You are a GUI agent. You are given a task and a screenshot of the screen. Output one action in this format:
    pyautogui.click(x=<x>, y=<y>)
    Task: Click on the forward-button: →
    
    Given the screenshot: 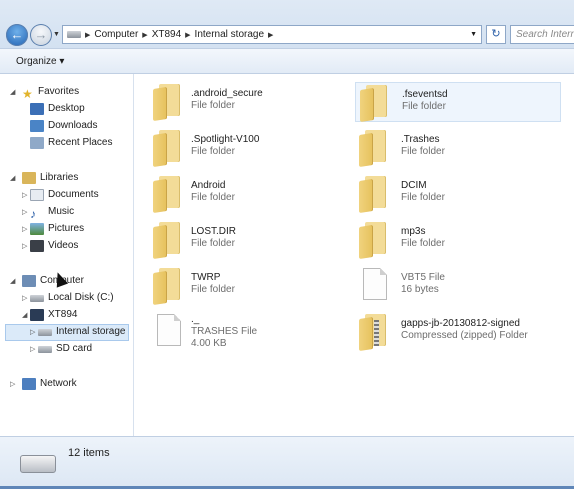 What is the action you would take?
    pyautogui.click(x=41, y=35)
    